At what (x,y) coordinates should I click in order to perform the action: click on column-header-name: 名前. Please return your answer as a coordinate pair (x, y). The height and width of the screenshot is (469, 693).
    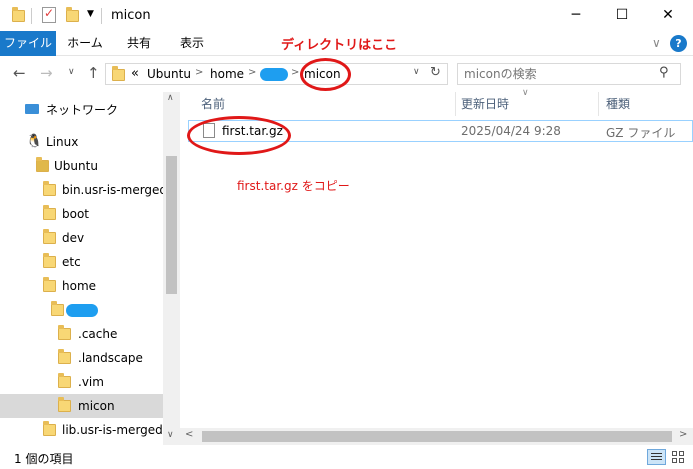
    Looking at the image, I should click on (213, 104).